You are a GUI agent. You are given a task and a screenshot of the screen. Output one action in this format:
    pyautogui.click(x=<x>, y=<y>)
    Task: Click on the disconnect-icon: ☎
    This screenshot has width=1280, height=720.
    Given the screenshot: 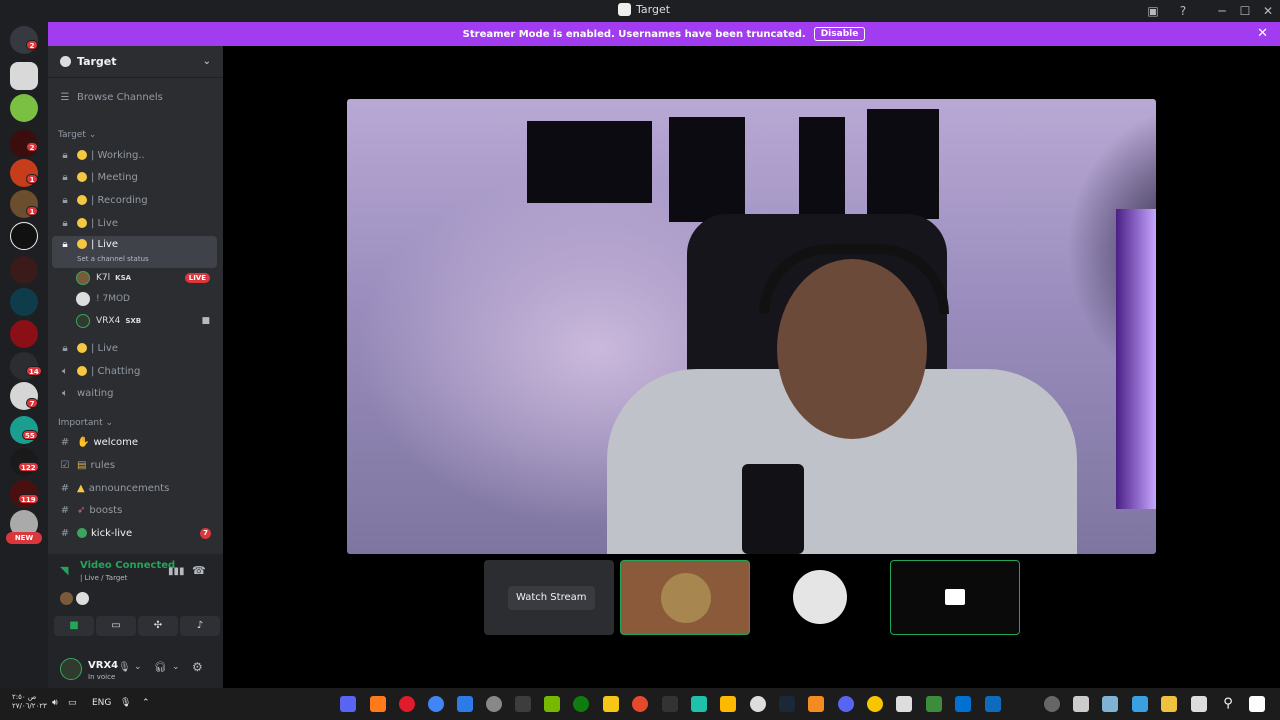 What is the action you would take?
    pyautogui.click(x=199, y=570)
    